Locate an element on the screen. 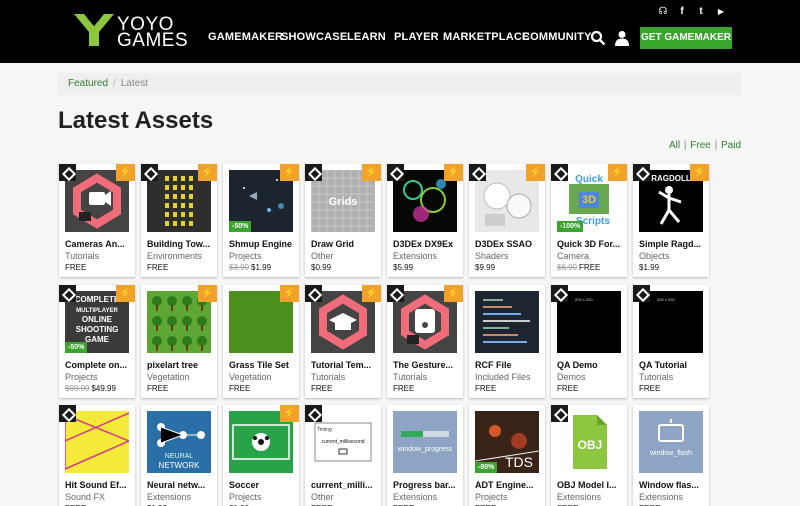  facebook-icon: f is located at coordinates (682, 12).